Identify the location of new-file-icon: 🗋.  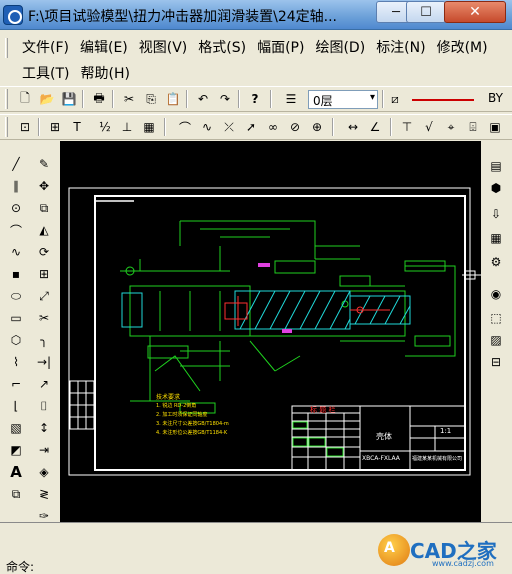
(25, 99).